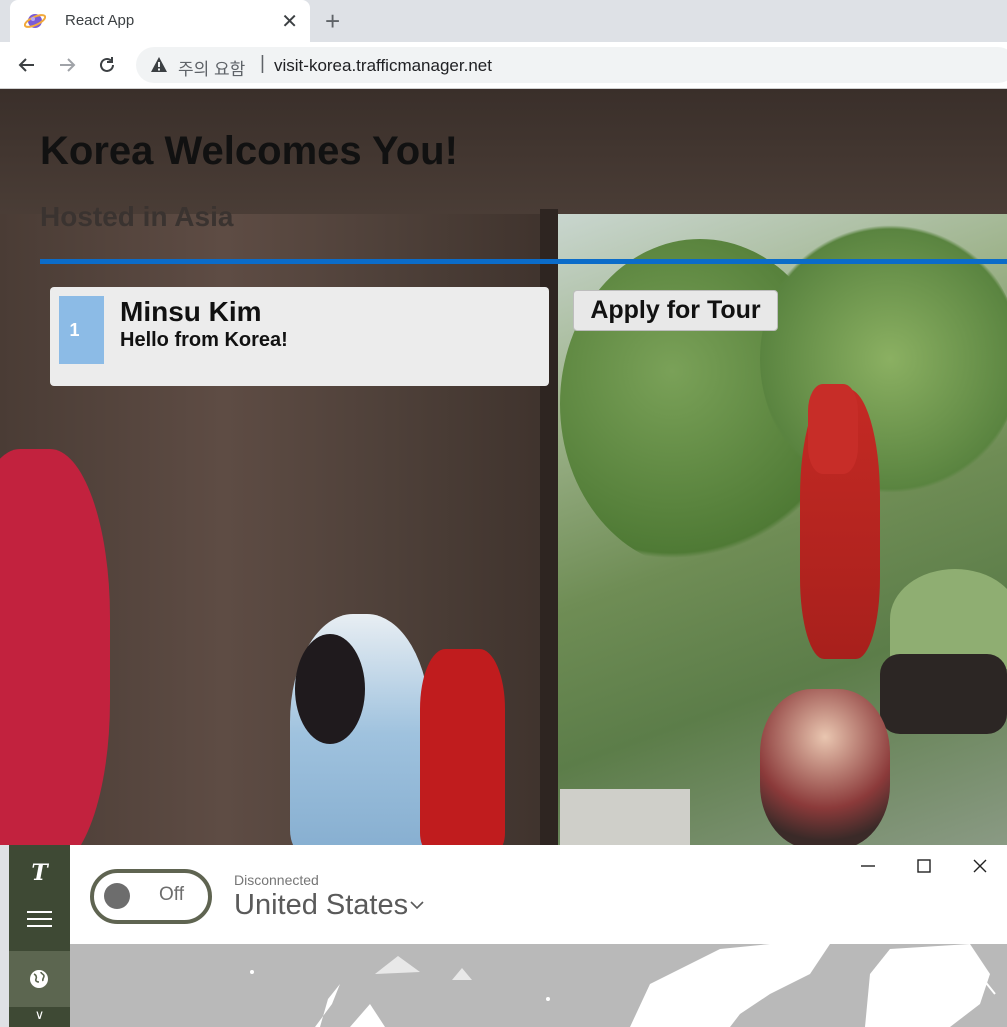 The height and width of the screenshot is (1027, 1007). I want to click on forward-icon, so click(68, 65).